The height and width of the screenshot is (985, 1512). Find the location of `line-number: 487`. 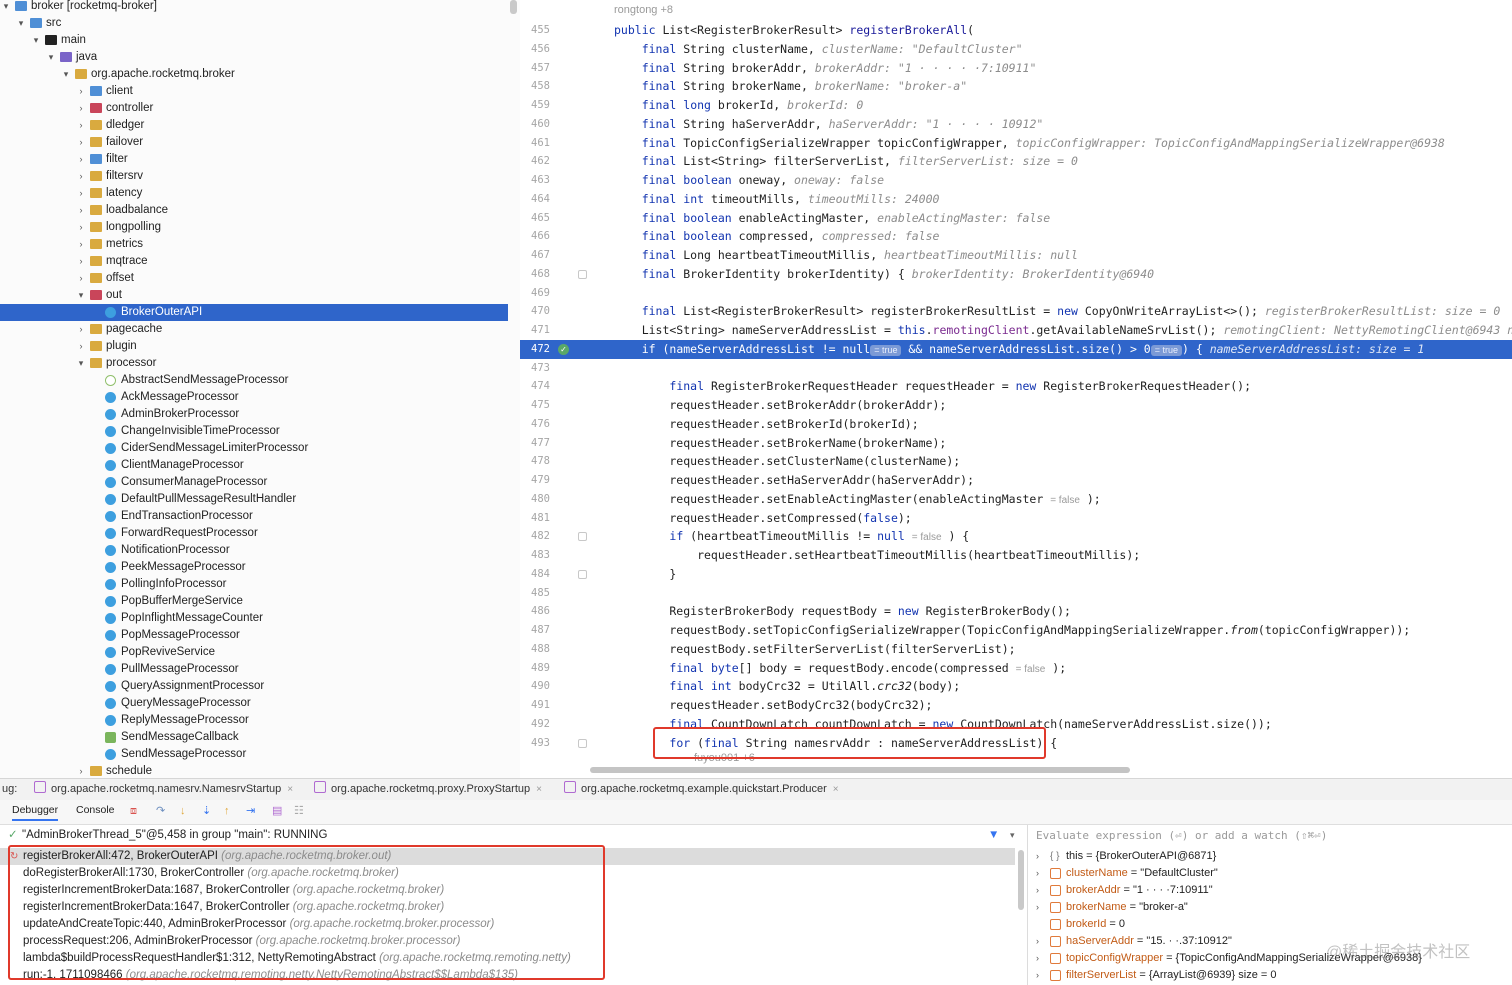

line-number: 487 is located at coordinates (535, 630).